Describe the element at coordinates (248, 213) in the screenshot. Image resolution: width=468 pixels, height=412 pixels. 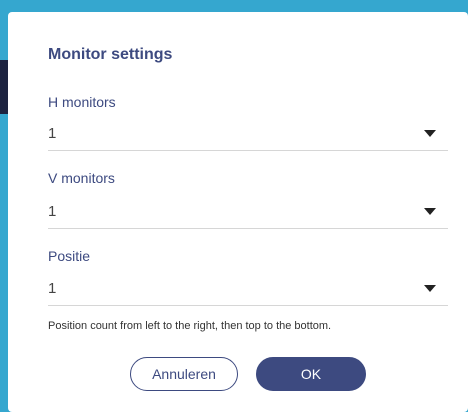
I see `v-monitors-select: 1` at that location.